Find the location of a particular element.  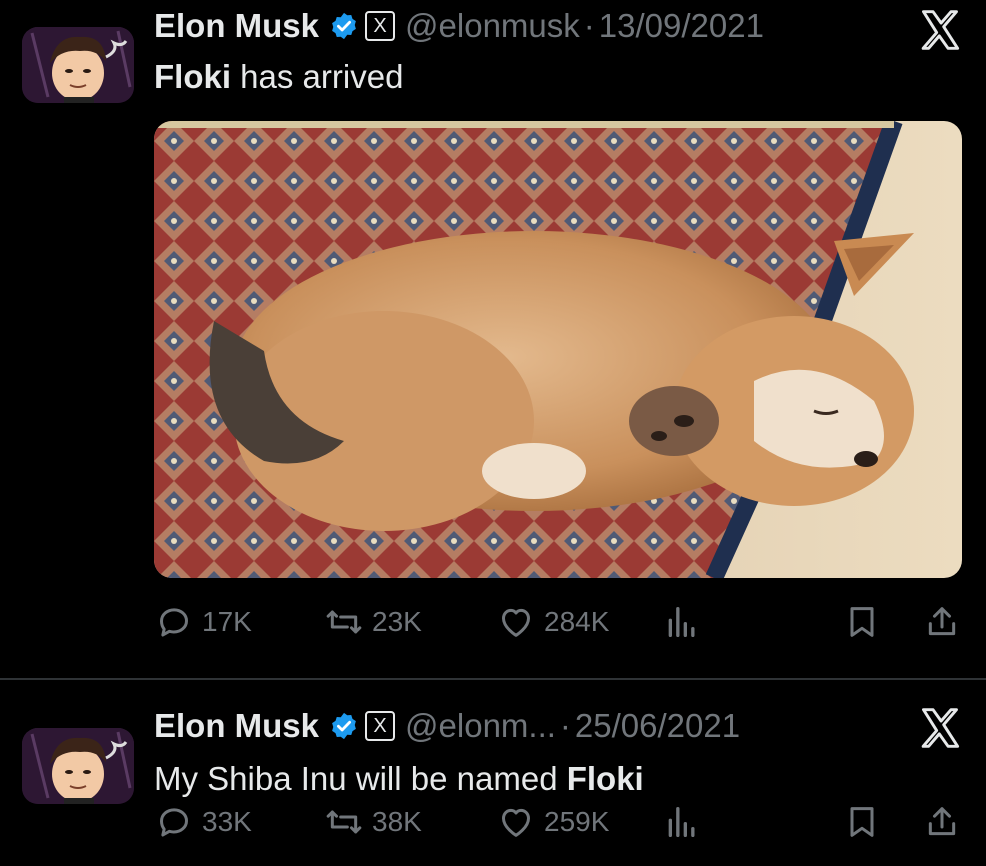

tweet-text: My Shiba Inu will be named Floki is located at coordinates (399, 779).